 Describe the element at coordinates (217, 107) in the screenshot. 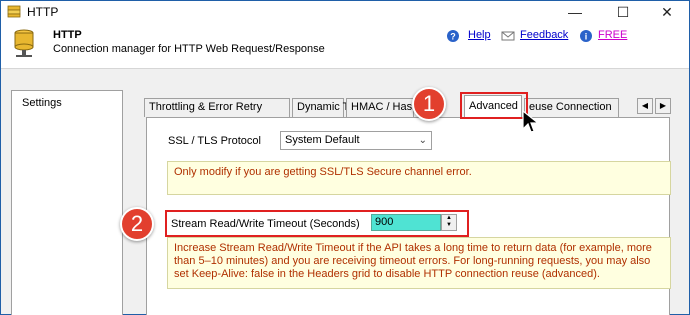

I see `tab-throttling: Throttling & Error Retry` at that location.